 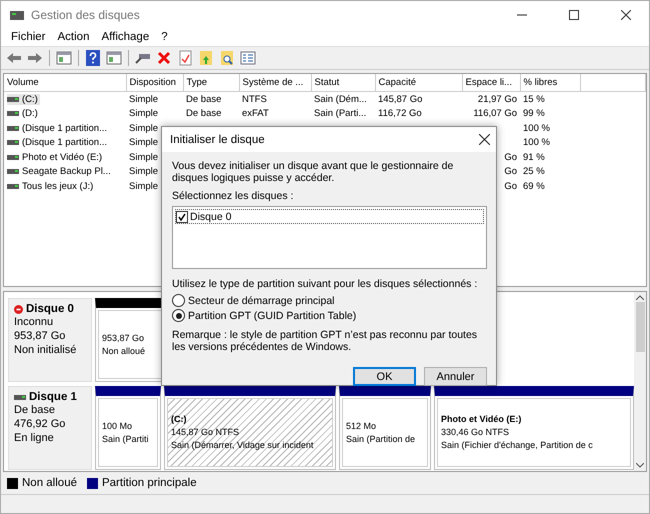 I want to click on dialog-button: Annuler, so click(x=455, y=376).